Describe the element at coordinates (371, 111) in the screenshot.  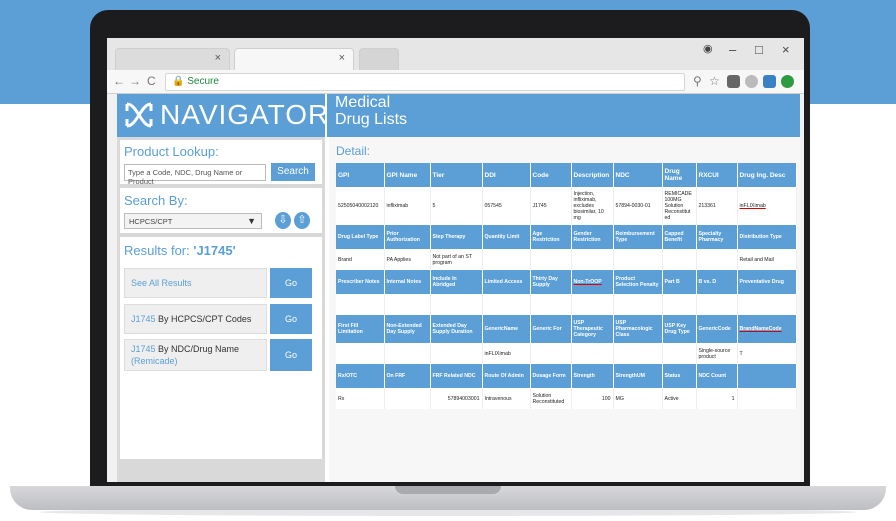
I see `page-title: Medical Drug Lists` at that location.